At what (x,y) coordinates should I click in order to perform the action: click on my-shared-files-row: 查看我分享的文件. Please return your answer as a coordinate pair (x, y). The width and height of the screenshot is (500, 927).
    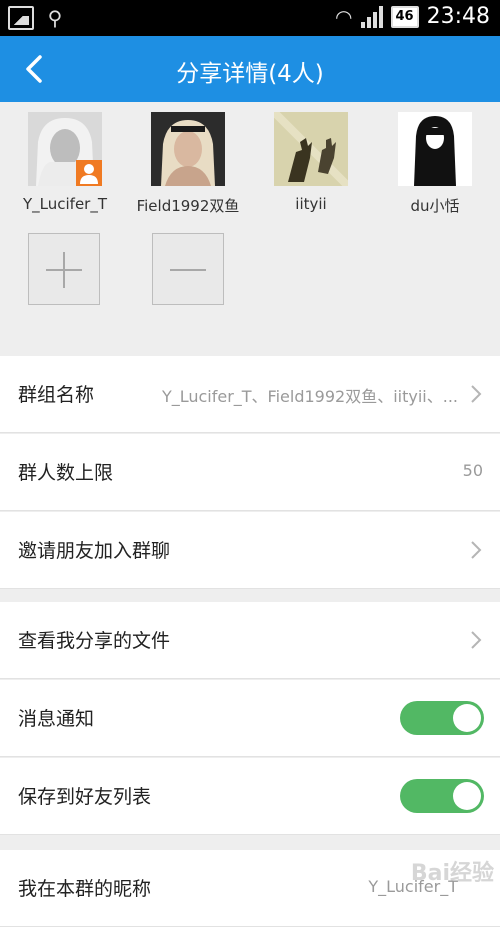
    Looking at the image, I should click on (250, 640).